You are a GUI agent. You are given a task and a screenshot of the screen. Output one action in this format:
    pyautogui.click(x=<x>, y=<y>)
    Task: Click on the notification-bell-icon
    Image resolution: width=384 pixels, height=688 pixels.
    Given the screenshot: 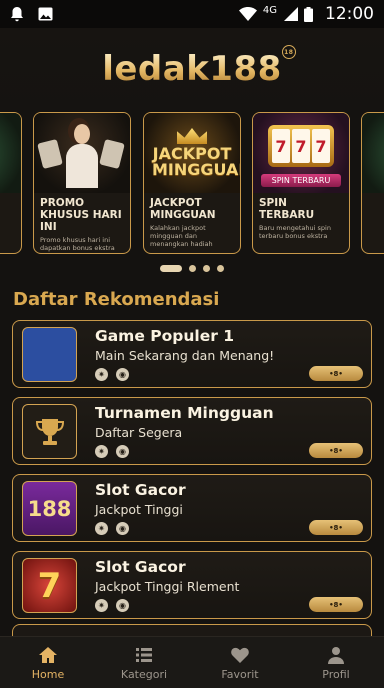 What is the action you would take?
    pyautogui.click(x=17, y=14)
    